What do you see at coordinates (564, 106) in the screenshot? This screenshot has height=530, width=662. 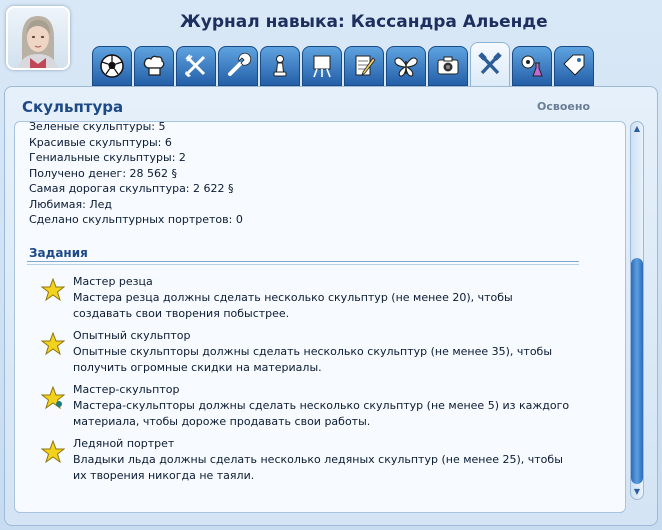 I see `status-badge: Освоено` at bounding box center [564, 106].